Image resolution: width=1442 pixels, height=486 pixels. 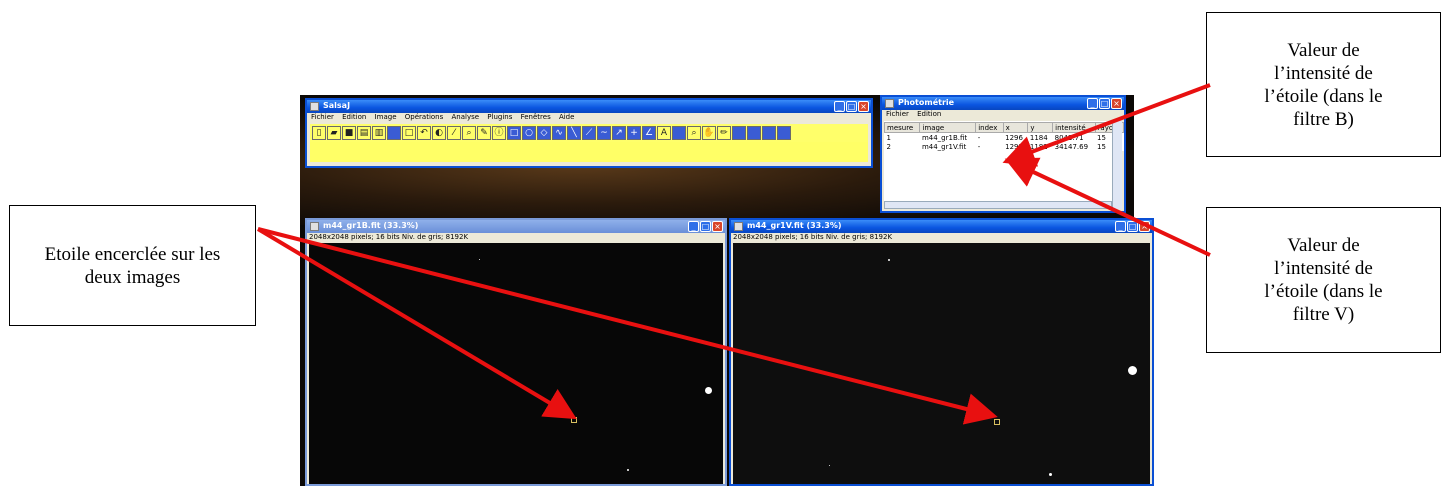 I want to click on arrow-to-intensity-v, so click(x=1107, y=207).